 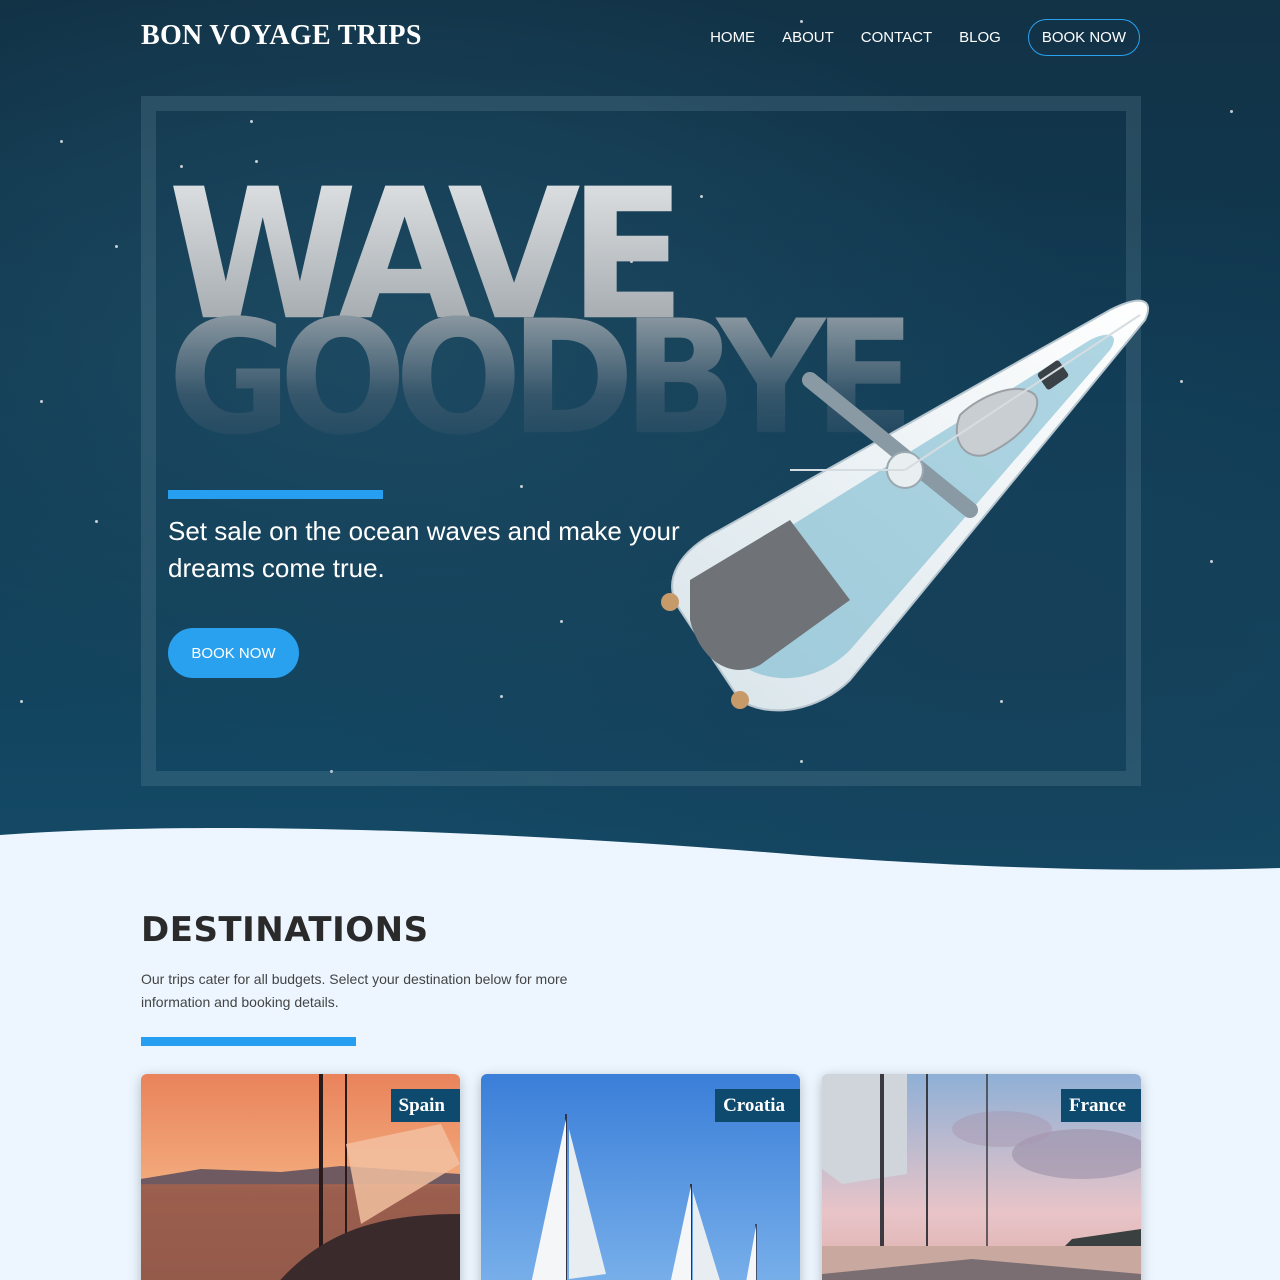 I want to click on hero-book-now-button: BOOK NOW, so click(x=233, y=653).